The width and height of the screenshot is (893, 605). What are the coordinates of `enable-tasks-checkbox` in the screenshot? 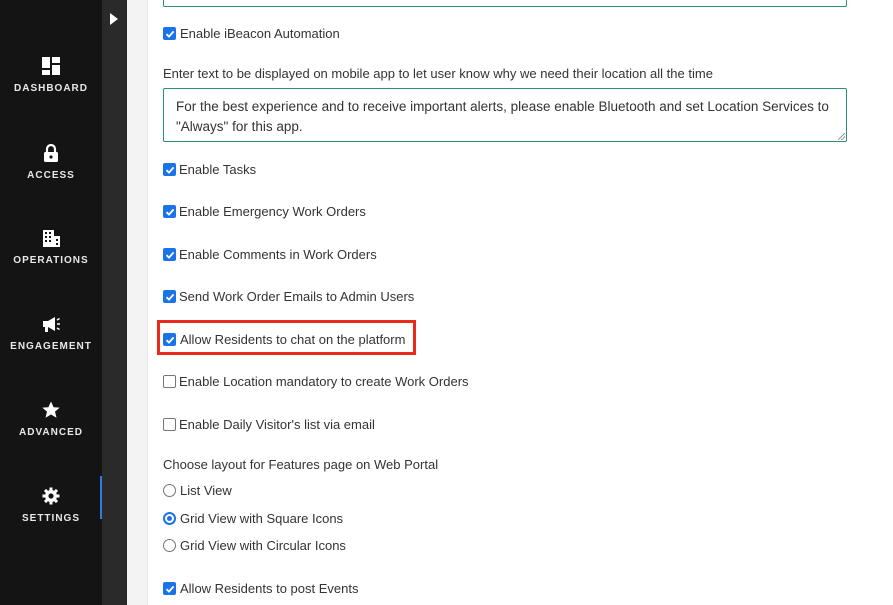 It's located at (169, 169).